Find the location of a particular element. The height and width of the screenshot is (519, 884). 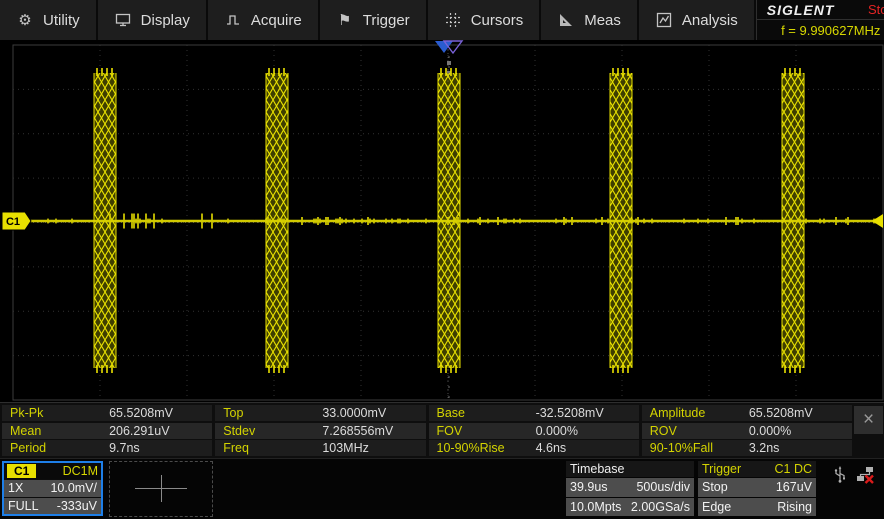

brand-logo: SIGLENT is located at coordinates (800, 9).